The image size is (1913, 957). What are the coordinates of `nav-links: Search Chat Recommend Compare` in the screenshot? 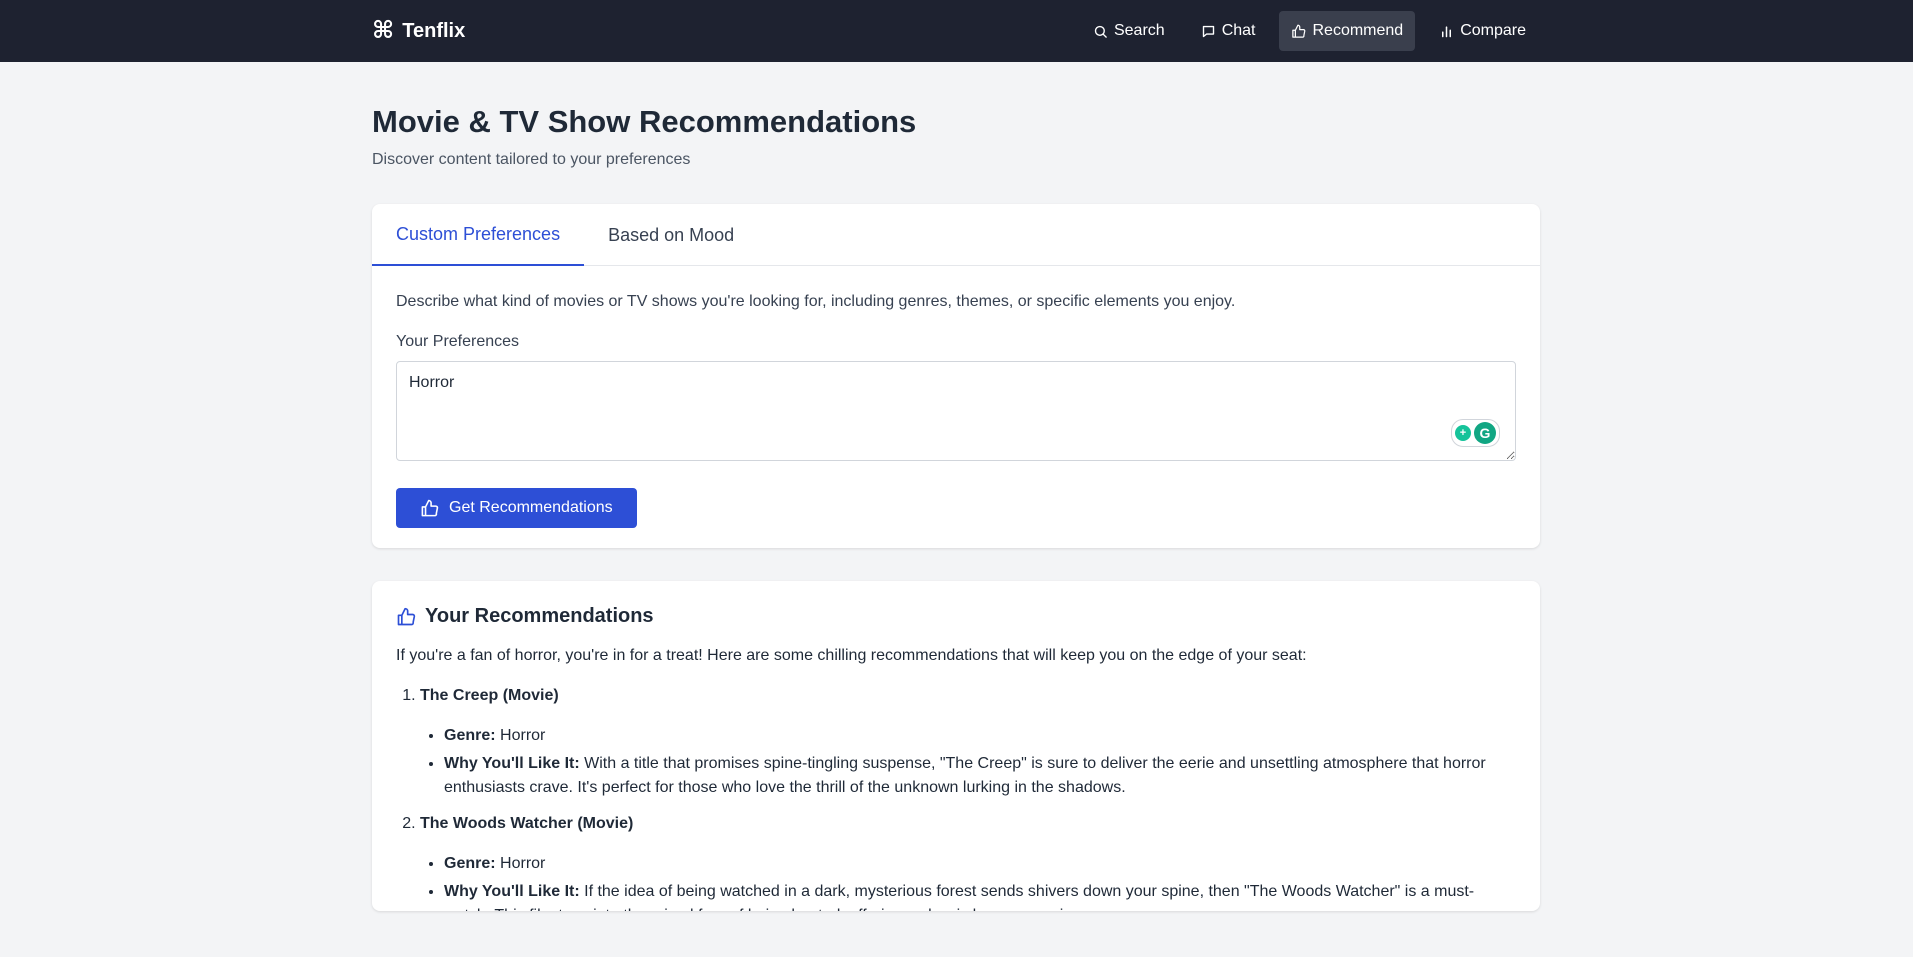 It's located at (1309, 31).